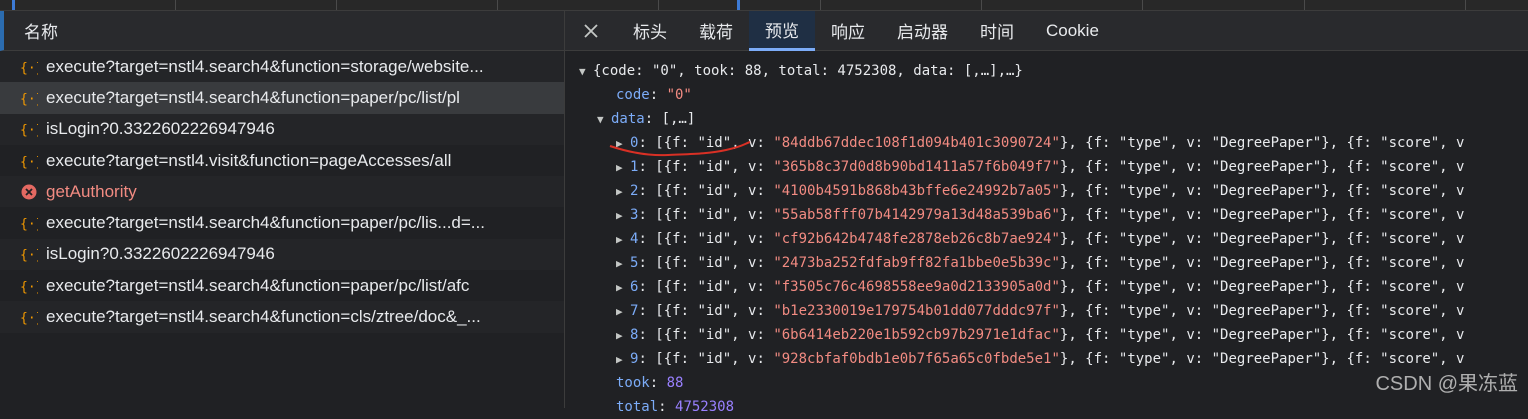 The width and height of the screenshot is (1528, 419). What do you see at coordinates (13, 5) in the screenshot?
I see `strip-marker` at bounding box center [13, 5].